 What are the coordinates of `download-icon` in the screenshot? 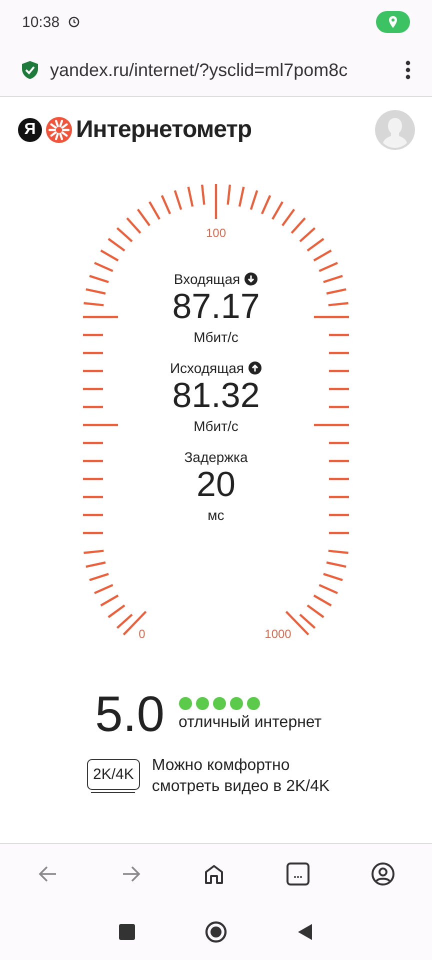 It's located at (251, 279).